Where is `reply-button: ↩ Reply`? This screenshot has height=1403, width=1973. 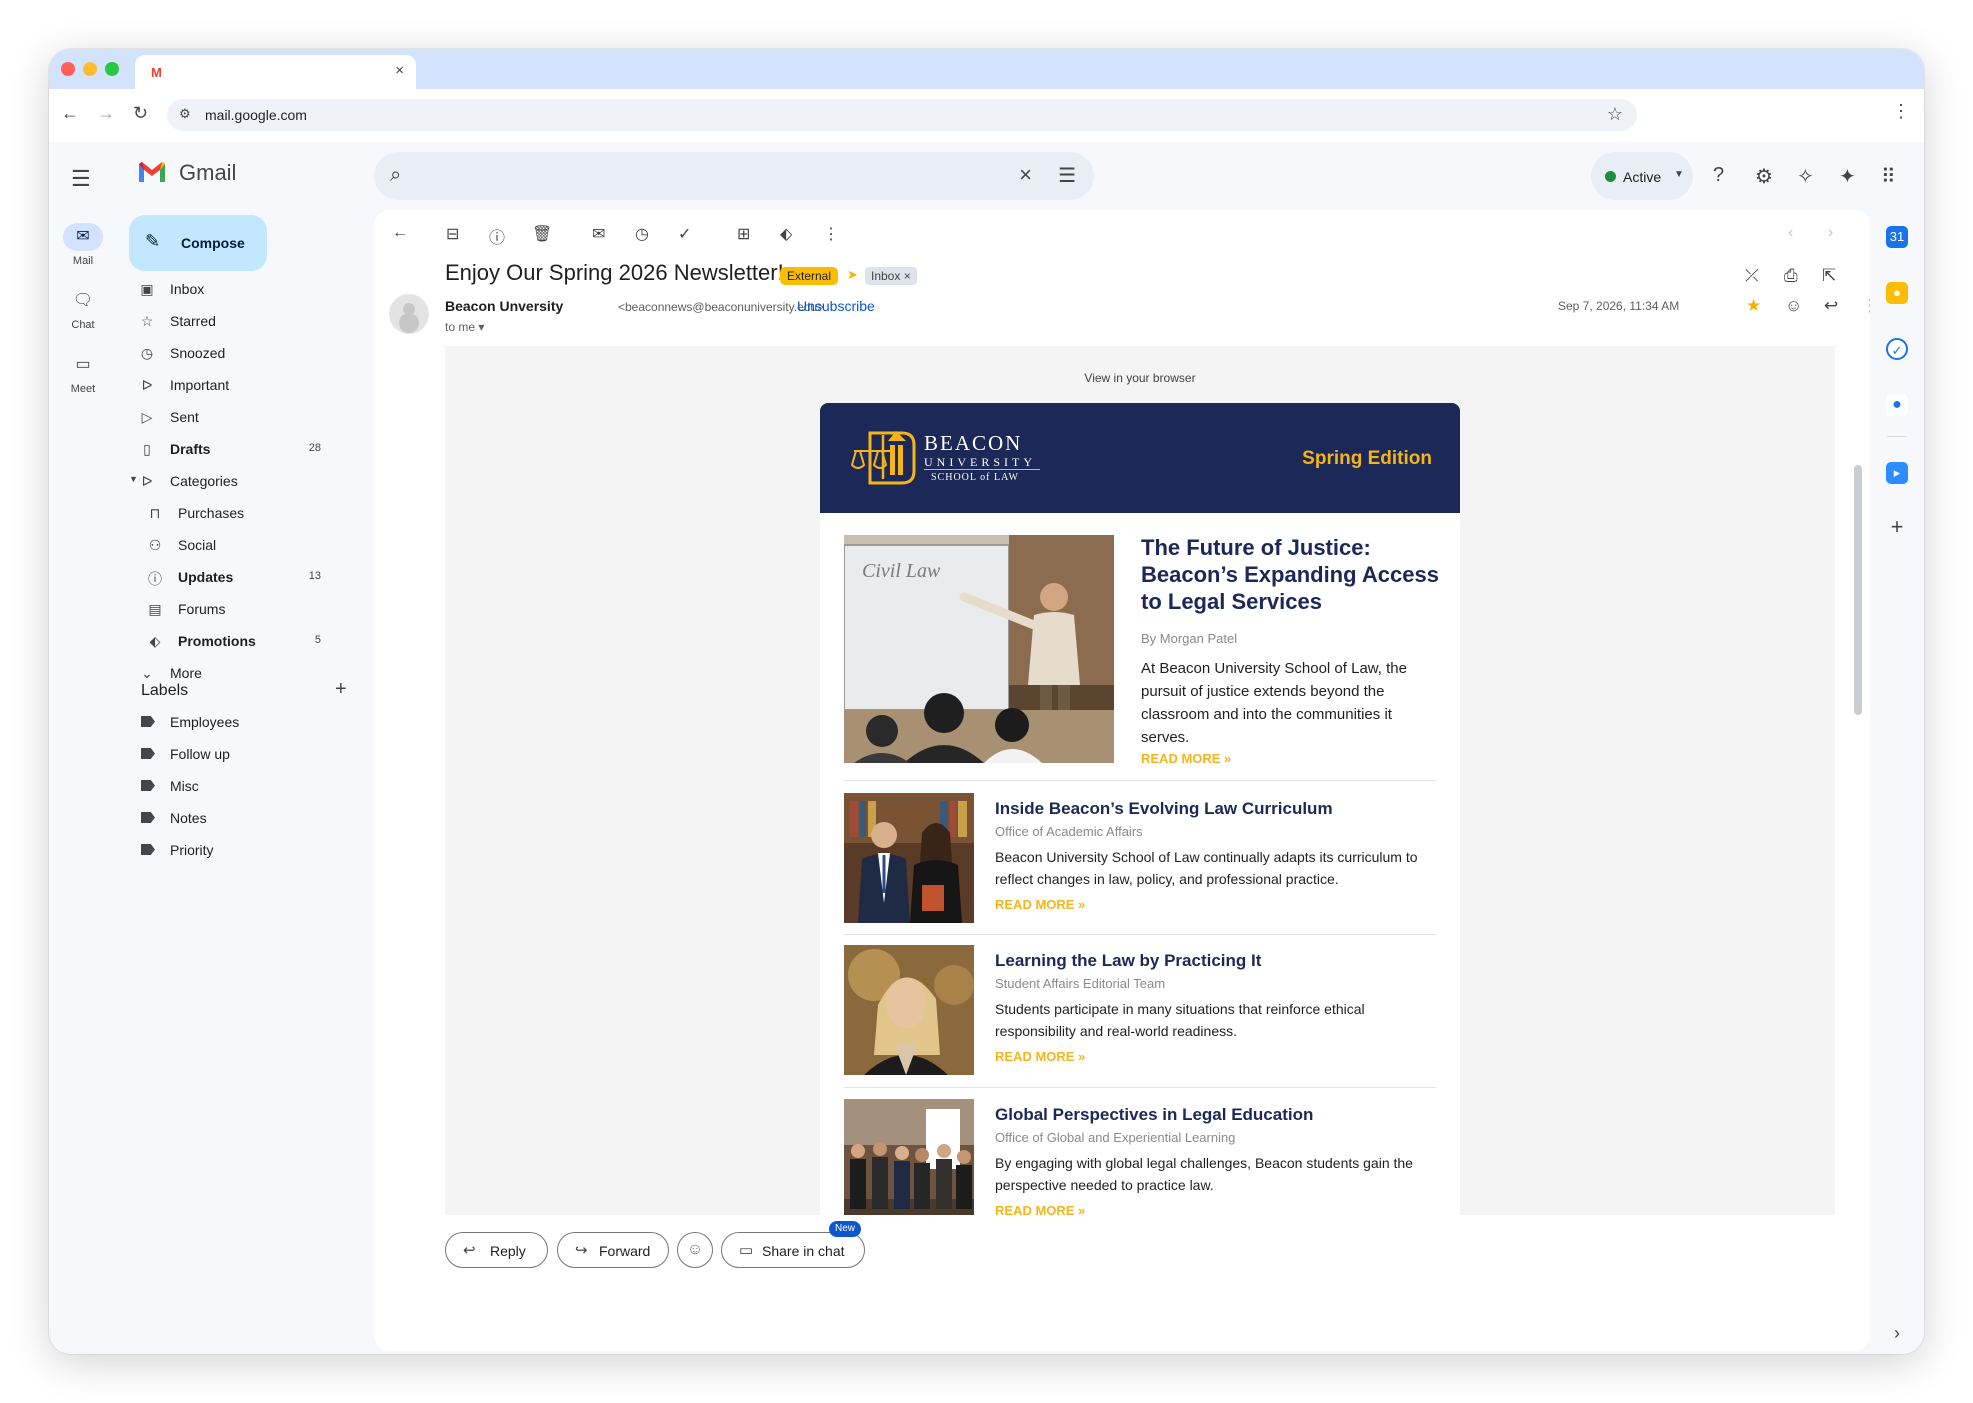
reply-button: ↩ Reply is located at coordinates (496, 1250).